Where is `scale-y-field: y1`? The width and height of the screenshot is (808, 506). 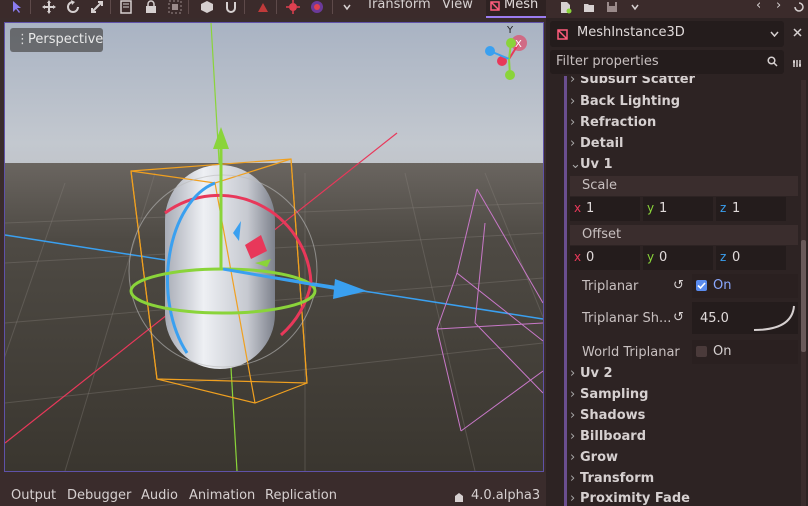 scale-y-field: y1 is located at coordinates (678, 209).